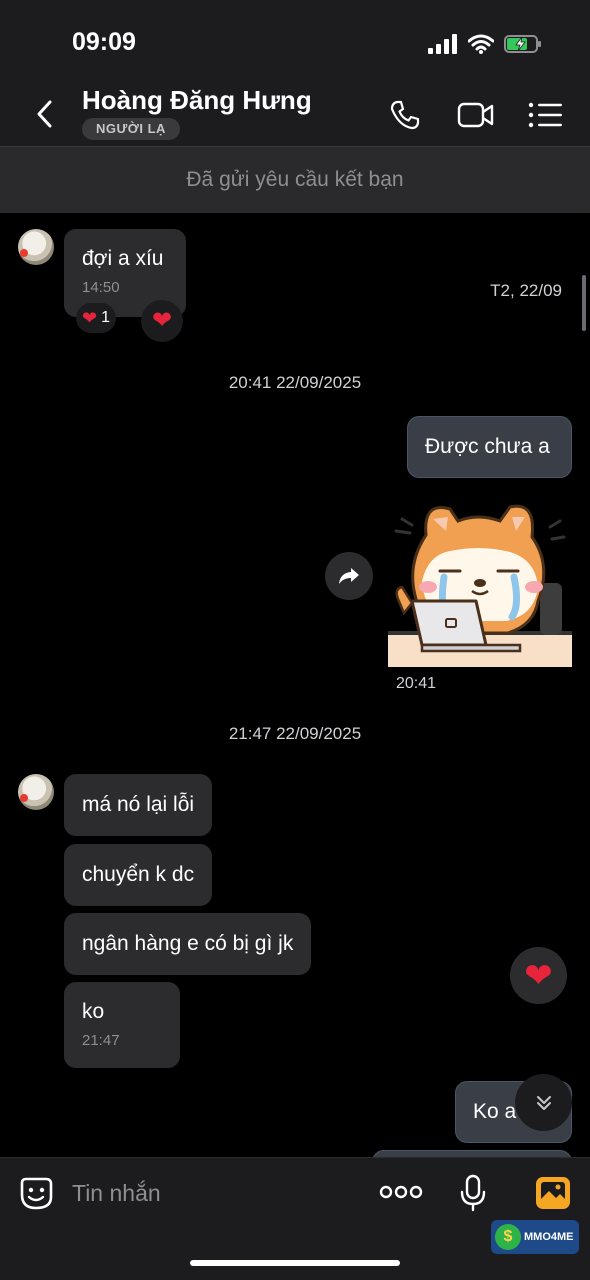  What do you see at coordinates (480, 585) in the screenshot?
I see `crying-shiba-laptop-sticker` at bounding box center [480, 585].